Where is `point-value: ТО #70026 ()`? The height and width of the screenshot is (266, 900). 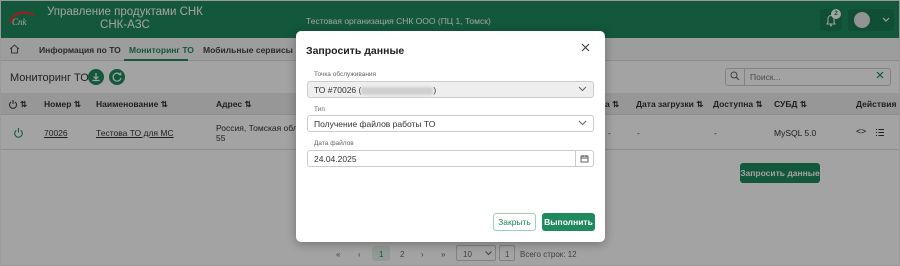
point-value: ТО #70026 () is located at coordinates (375, 90).